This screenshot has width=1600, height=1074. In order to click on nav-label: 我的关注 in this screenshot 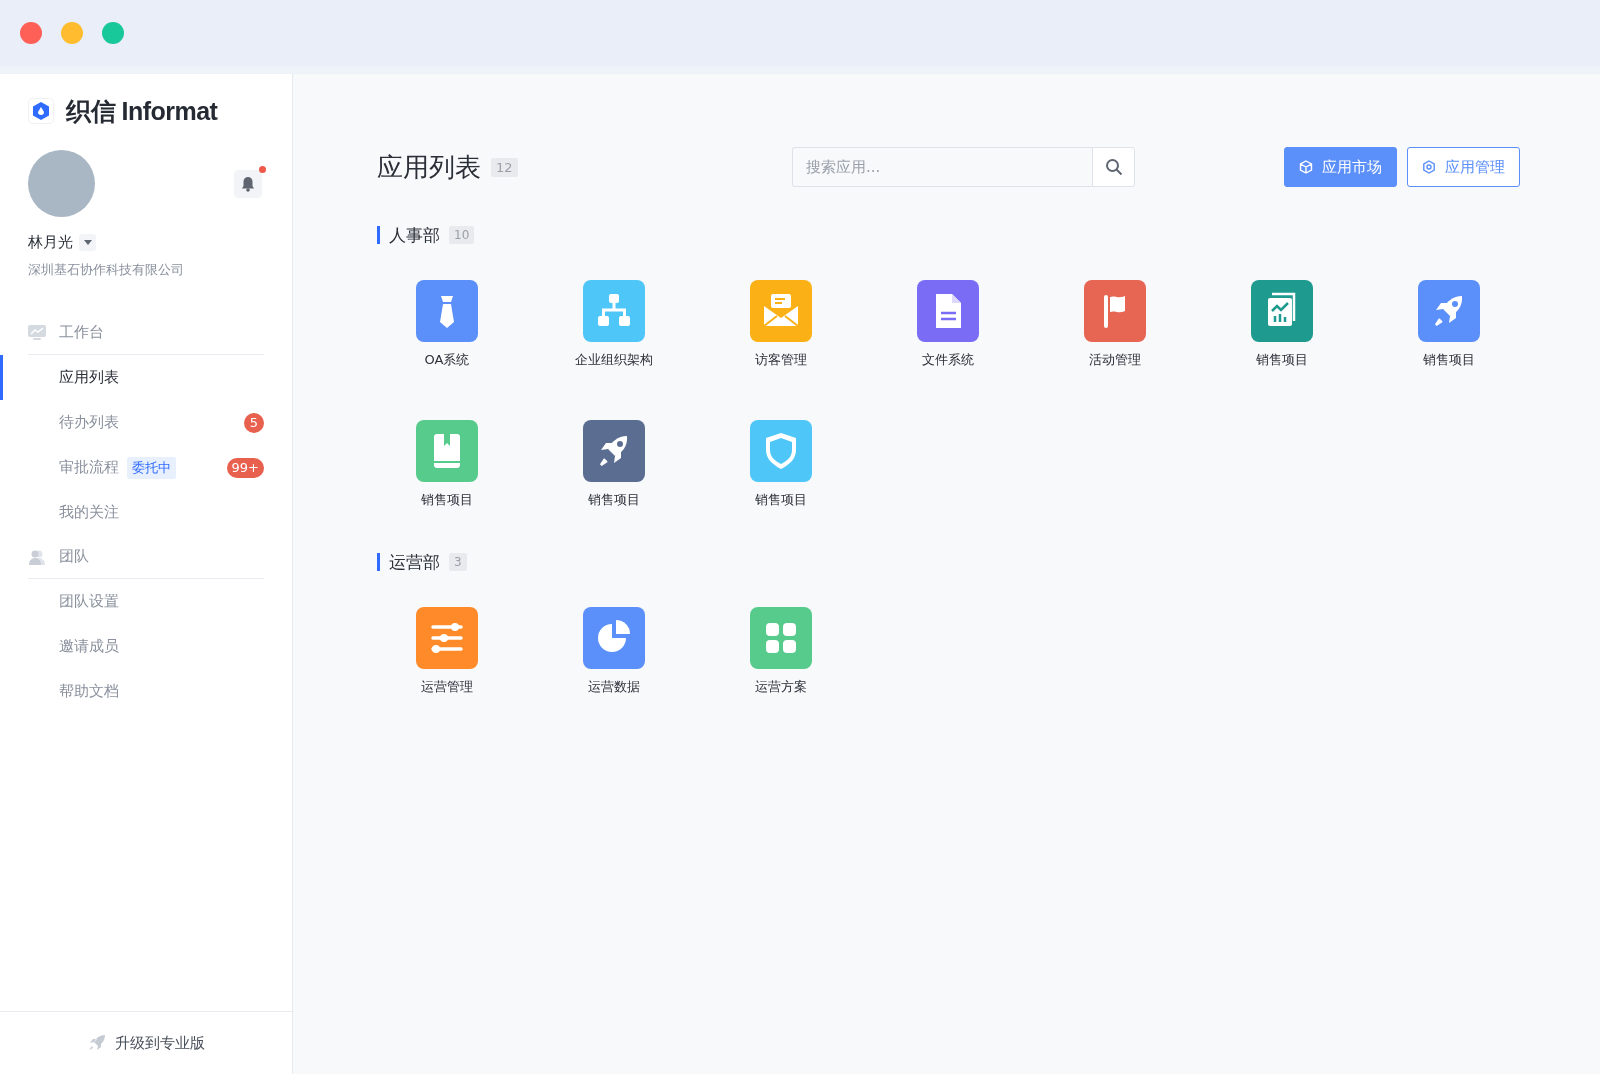, I will do `click(89, 512)`.